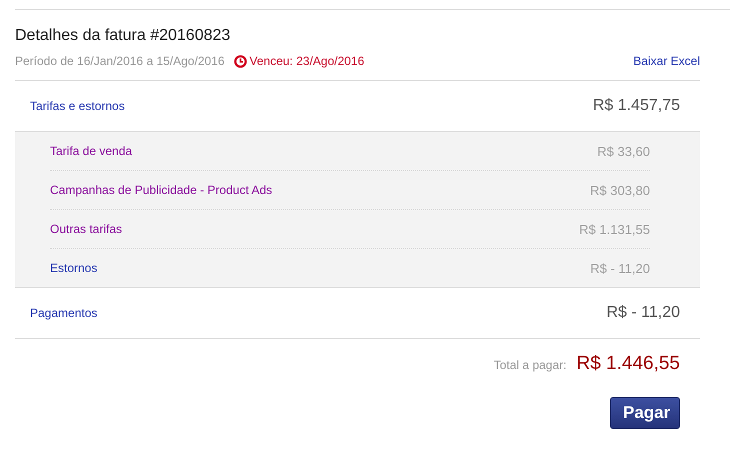 The image size is (730, 465). Describe the element at coordinates (123, 36) in the screenshot. I see `invoice-title: Detalhes da fatura #20160823` at that location.